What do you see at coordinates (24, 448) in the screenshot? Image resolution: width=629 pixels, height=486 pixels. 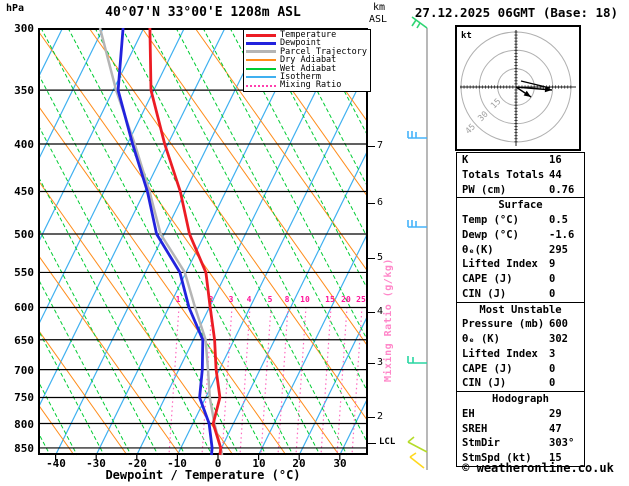 I see `pressure-tick-label: 850` at bounding box center [24, 448].